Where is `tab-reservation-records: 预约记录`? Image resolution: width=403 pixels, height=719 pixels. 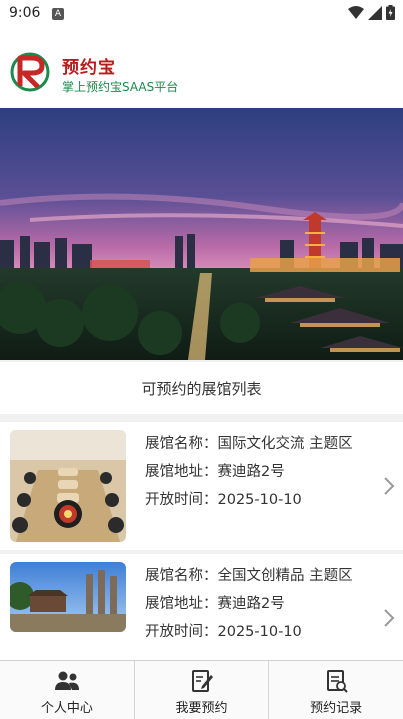
tab-reservation-records: 预约记录 is located at coordinates (336, 690).